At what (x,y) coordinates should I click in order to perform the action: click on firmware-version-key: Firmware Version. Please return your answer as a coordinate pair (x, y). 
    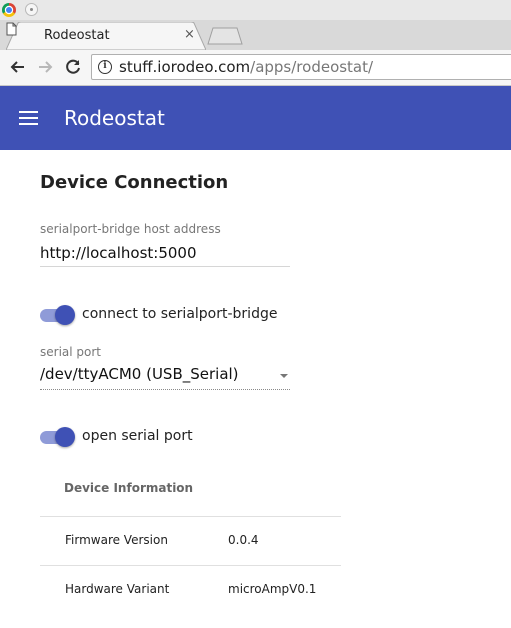
    Looking at the image, I should click on (116, 540).